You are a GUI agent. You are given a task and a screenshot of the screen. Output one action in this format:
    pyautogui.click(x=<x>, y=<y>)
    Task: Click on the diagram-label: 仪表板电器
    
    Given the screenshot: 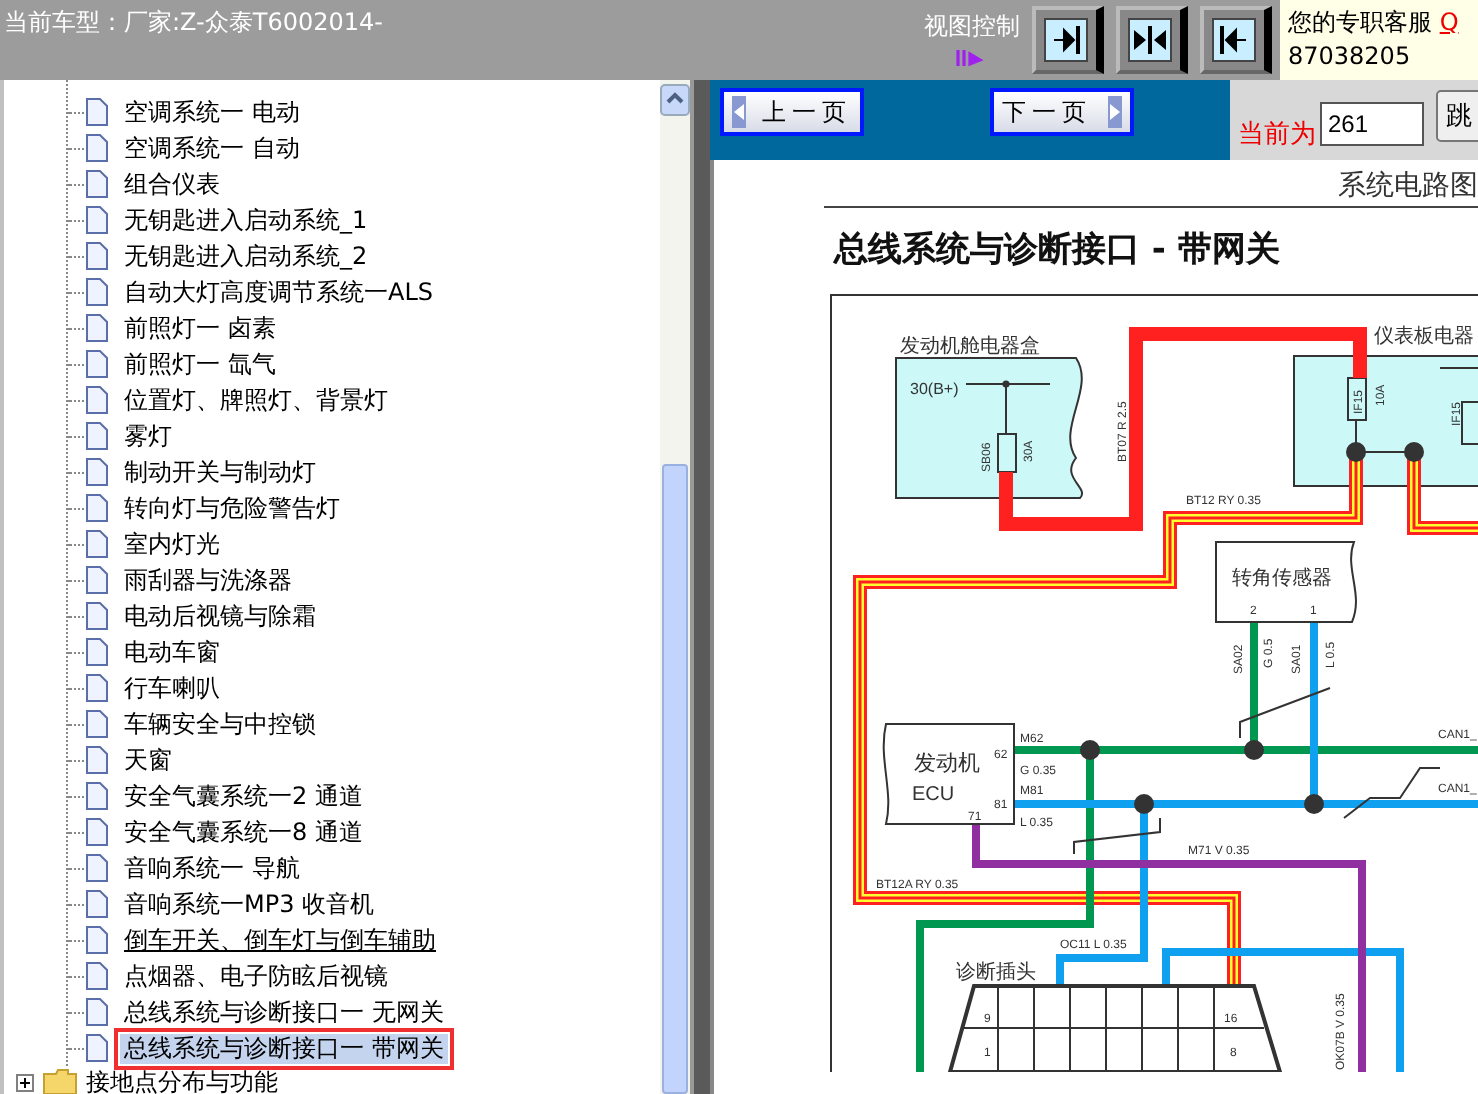 What is the action you would take?
    pyautogui.click(x=1424, y=337)
    